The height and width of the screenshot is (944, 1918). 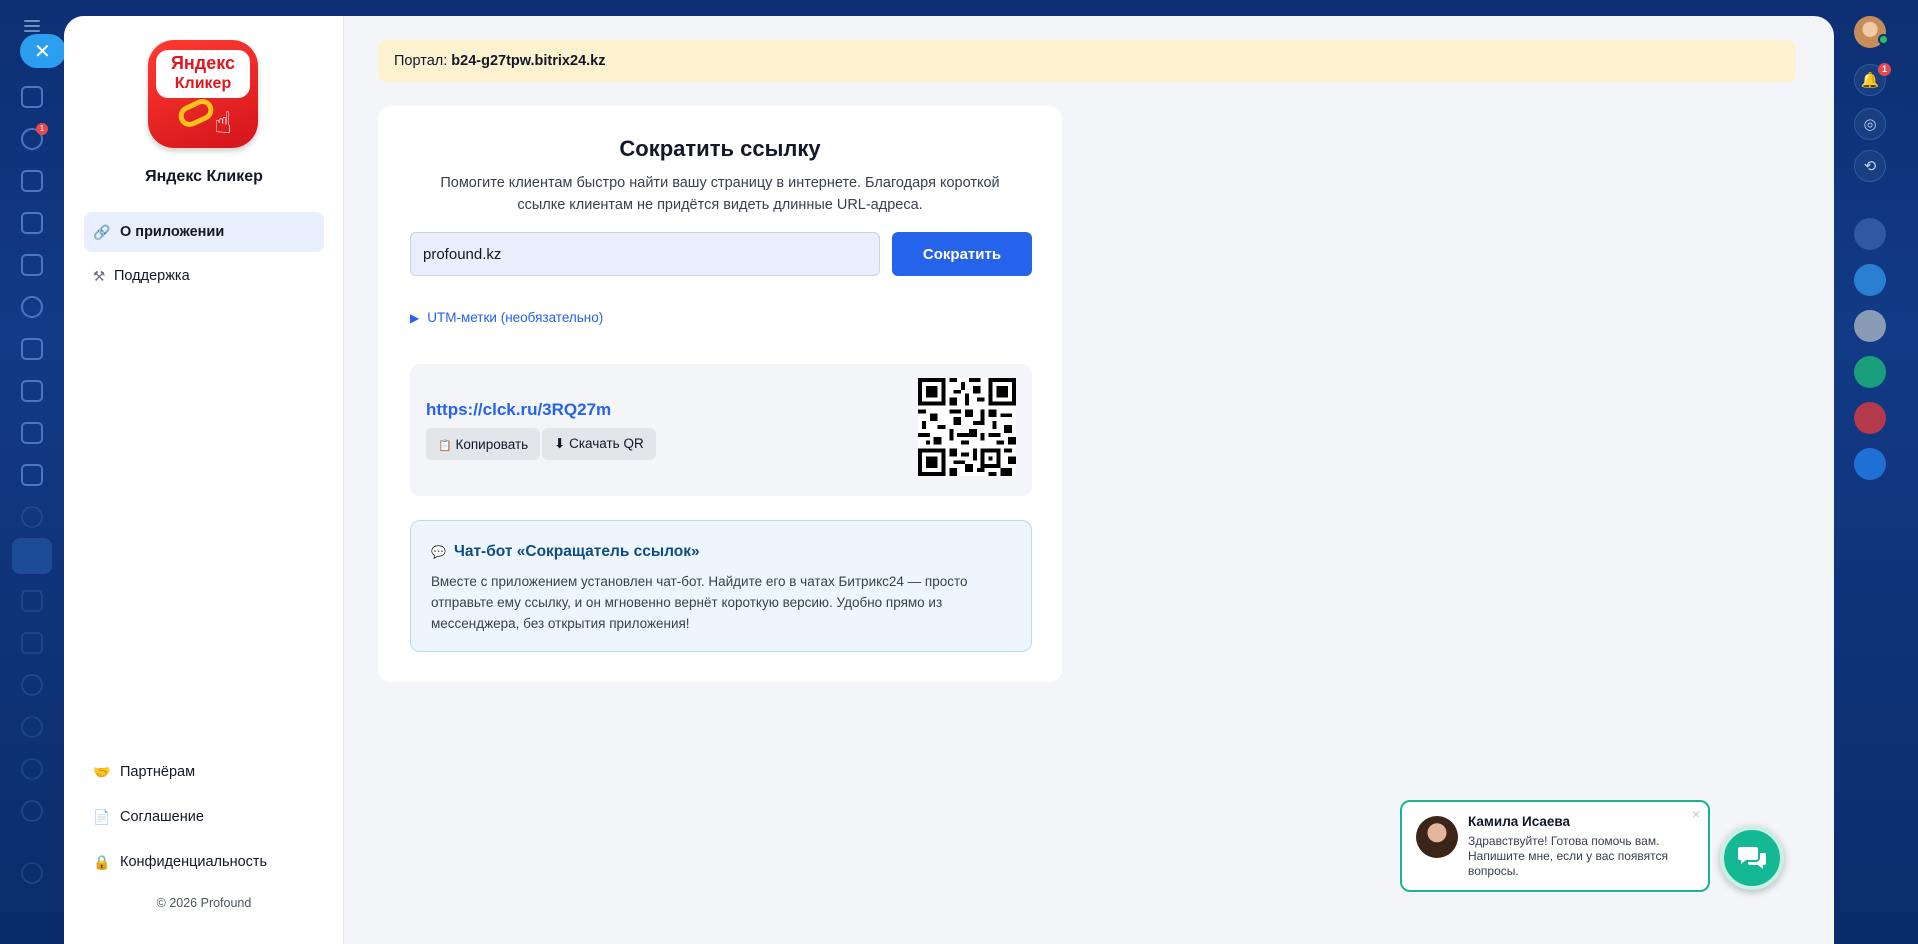 I want to click on short-link: https://clck.ru/3RQ27m, so click(x=518, y=410).